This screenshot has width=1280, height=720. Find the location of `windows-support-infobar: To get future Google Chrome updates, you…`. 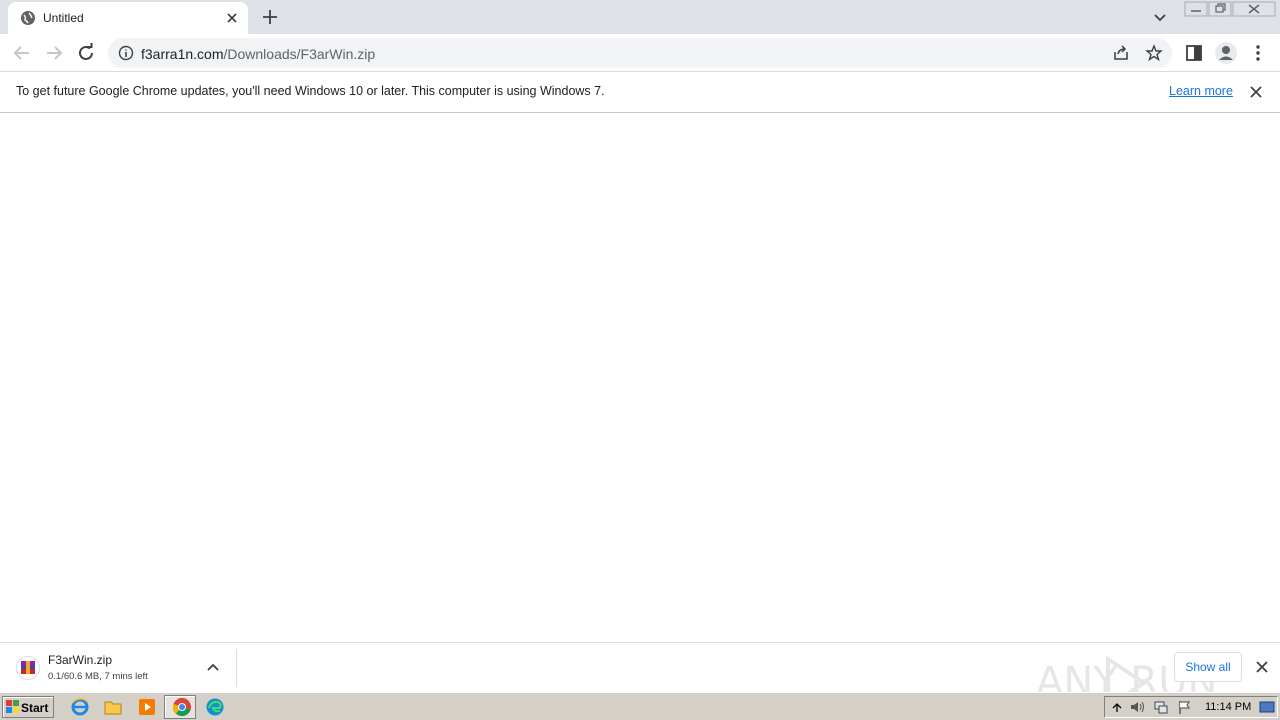

windows-support-infobar: To get future Google Chrome updates, you… is located at coordinates (640, 92).